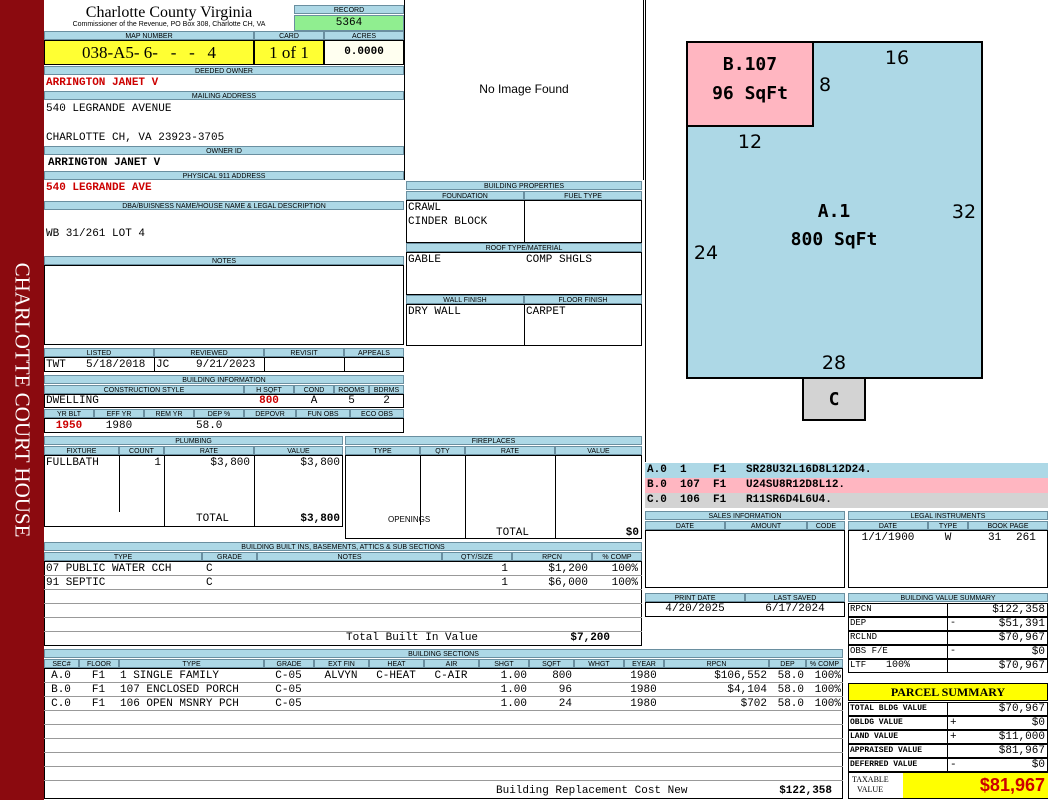 This screenshot has height=800, width=1050. I want to click on fp-type-label: TYPE, so click(382, 450).